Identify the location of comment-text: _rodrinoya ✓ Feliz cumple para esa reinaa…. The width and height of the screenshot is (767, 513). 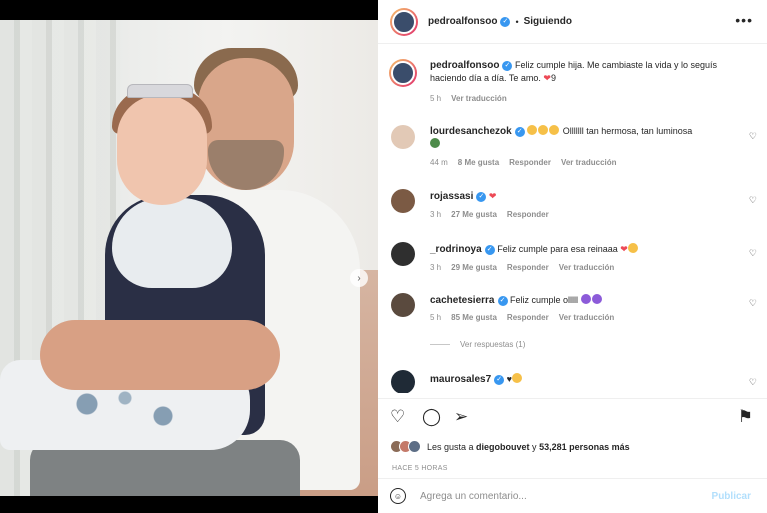
(589, 249).